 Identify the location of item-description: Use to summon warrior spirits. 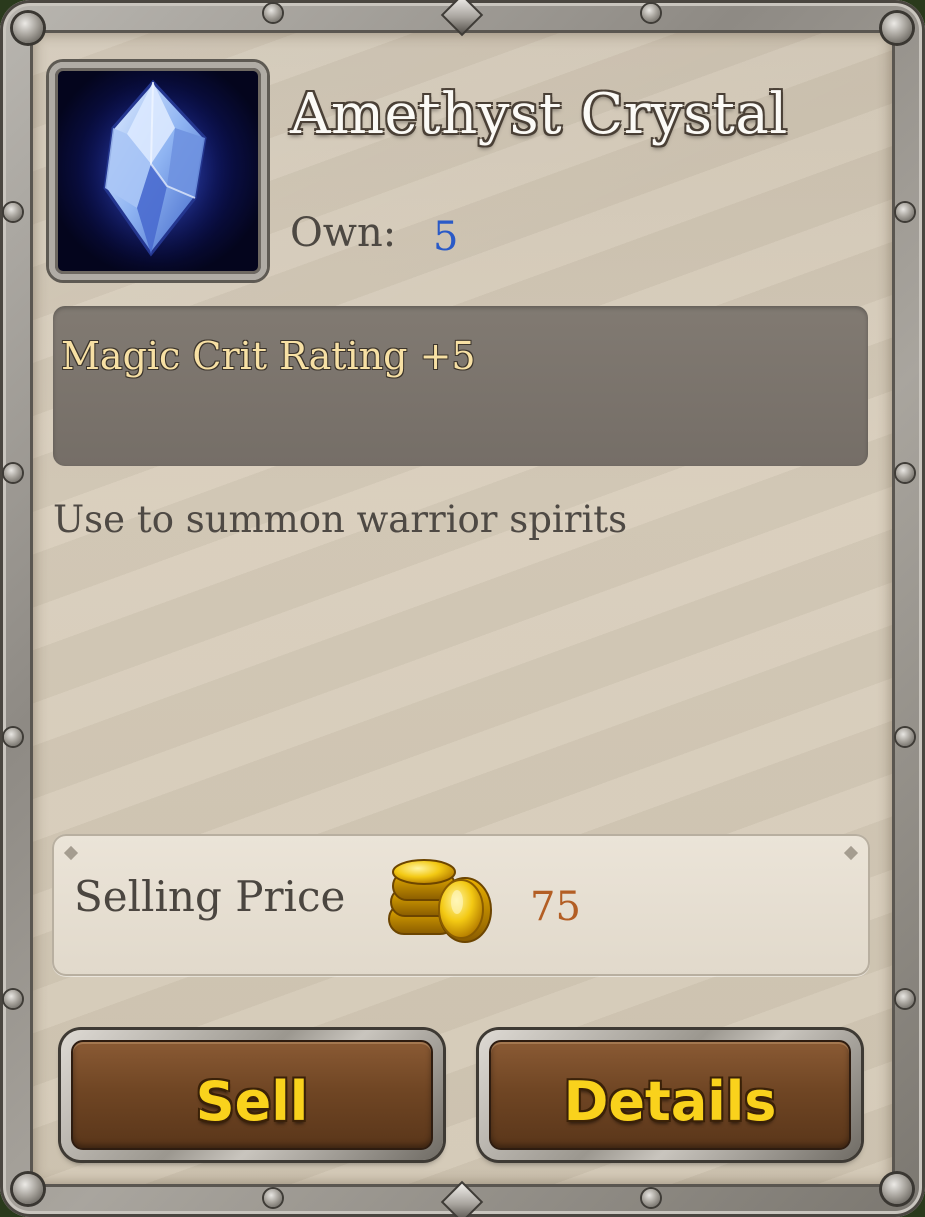
(340, 519).